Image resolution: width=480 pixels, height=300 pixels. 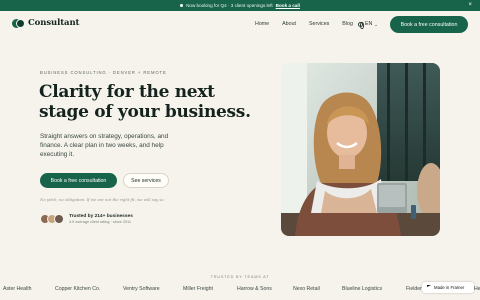 What do you see at coordinates (376, 24) in the screenshot?
I see `chevron-down-icon: ⌄` at bounding box center [376, 24].